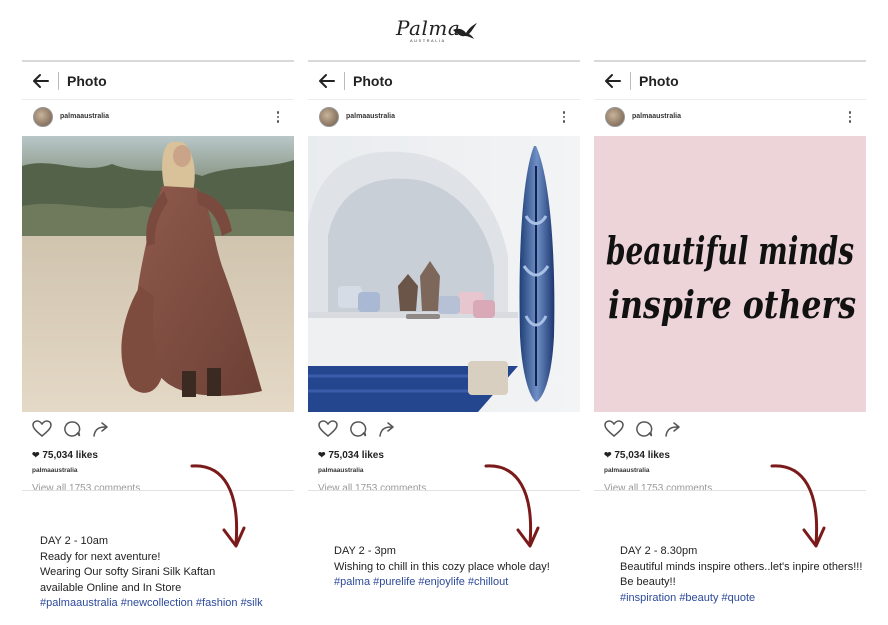  What do you see at coordinates (111, 587) in the screenshot?
I see `caption-line: available Online and In Store` at bounding box center [111, 587].